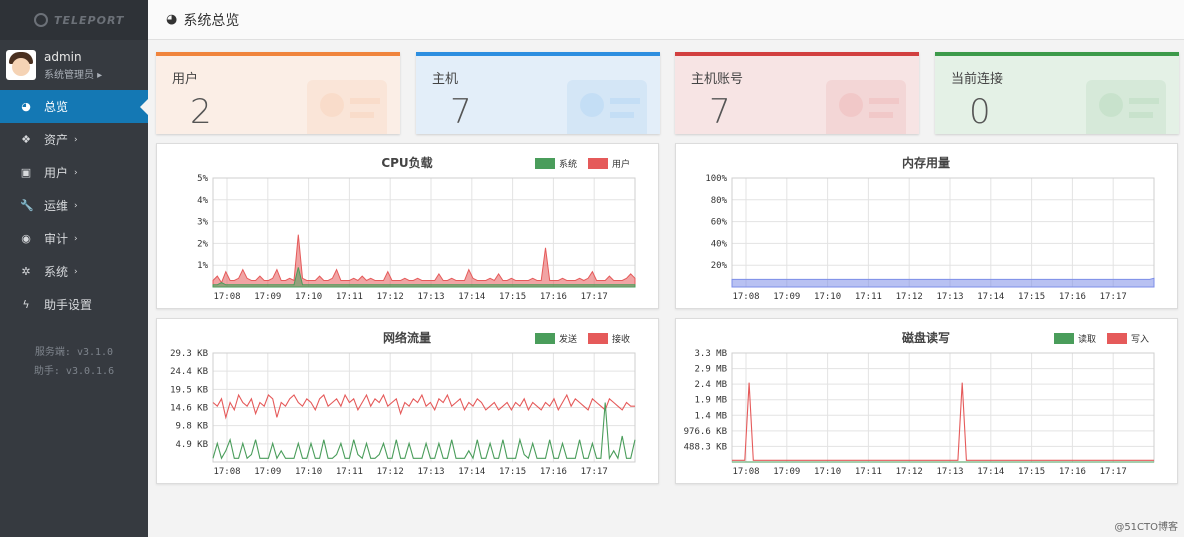 The width and height of the screenshot is (1184, 537). I want to click on sidebar-item-5: ✲ 系统 ›, so click(74, 271).